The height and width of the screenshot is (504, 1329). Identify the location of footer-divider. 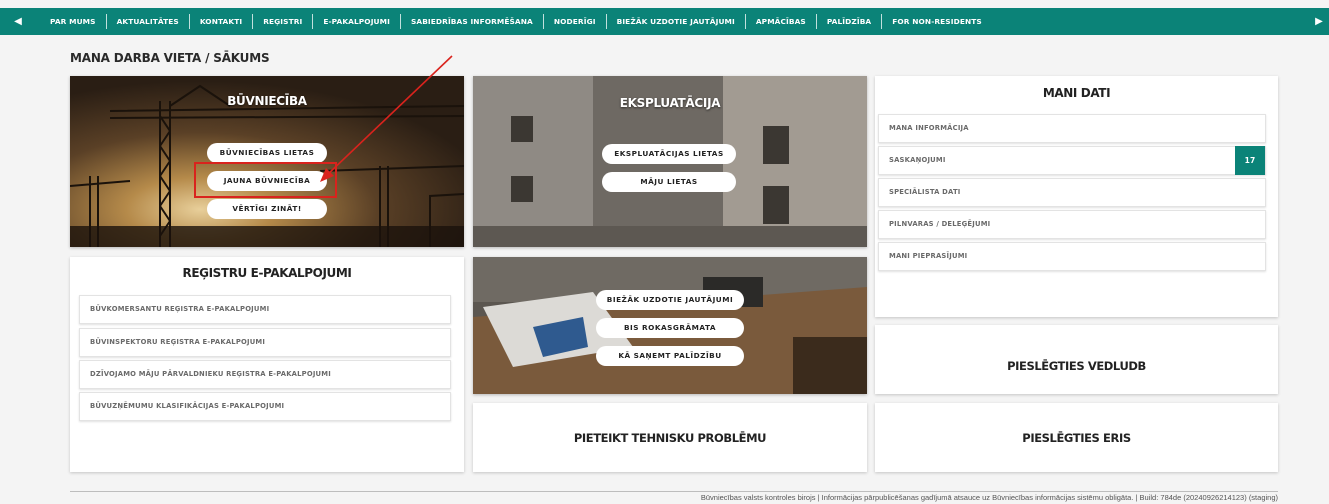
(674, 491).